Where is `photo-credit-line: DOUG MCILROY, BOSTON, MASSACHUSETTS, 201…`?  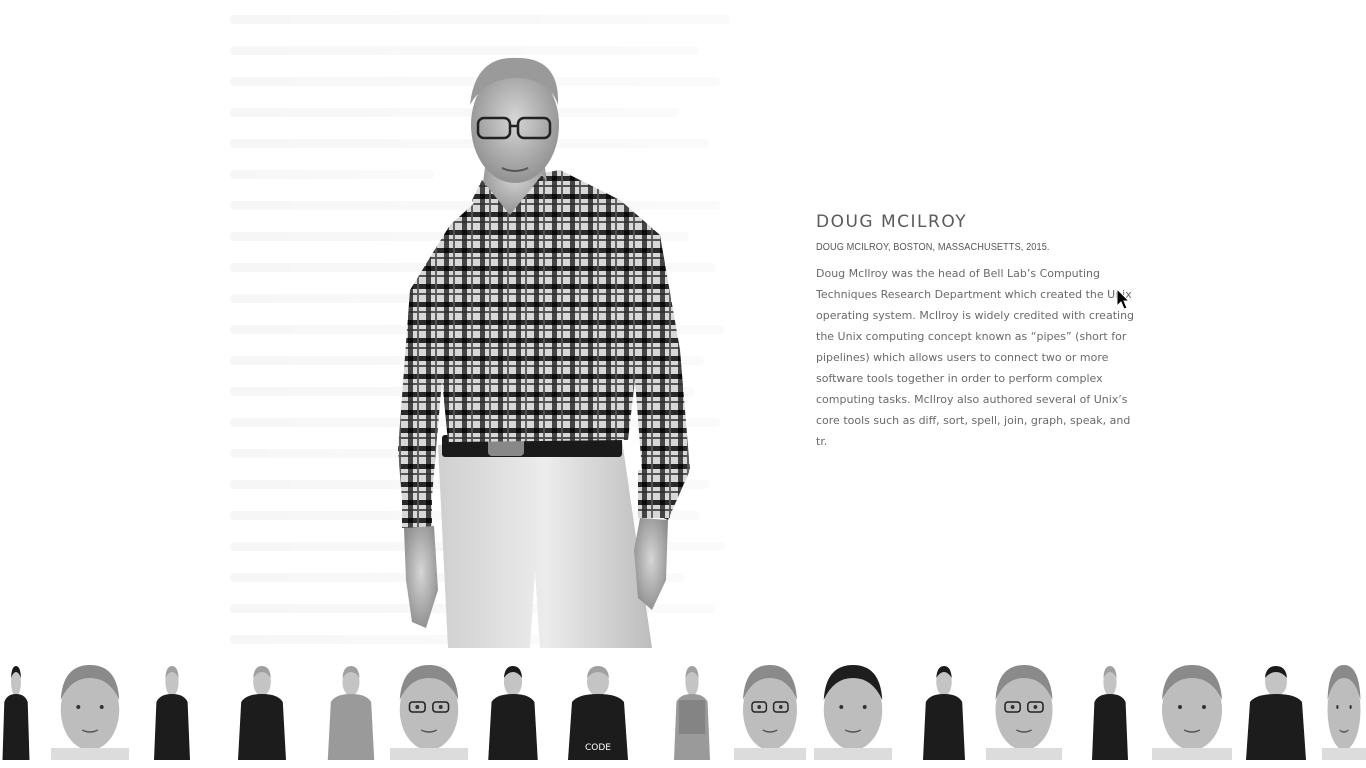
photo-credit-line: DOUG MCILROY, BOSTON, MASSACHUSETTS, 201… is located at coordinates (933, 247).